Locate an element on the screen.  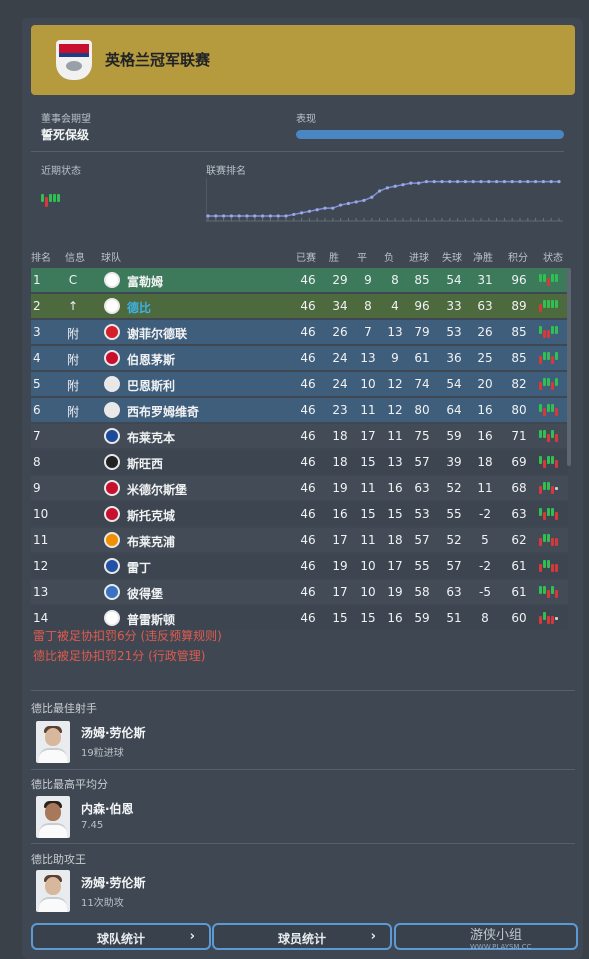
row-gf: 57 is located at coordinates (422, 540).